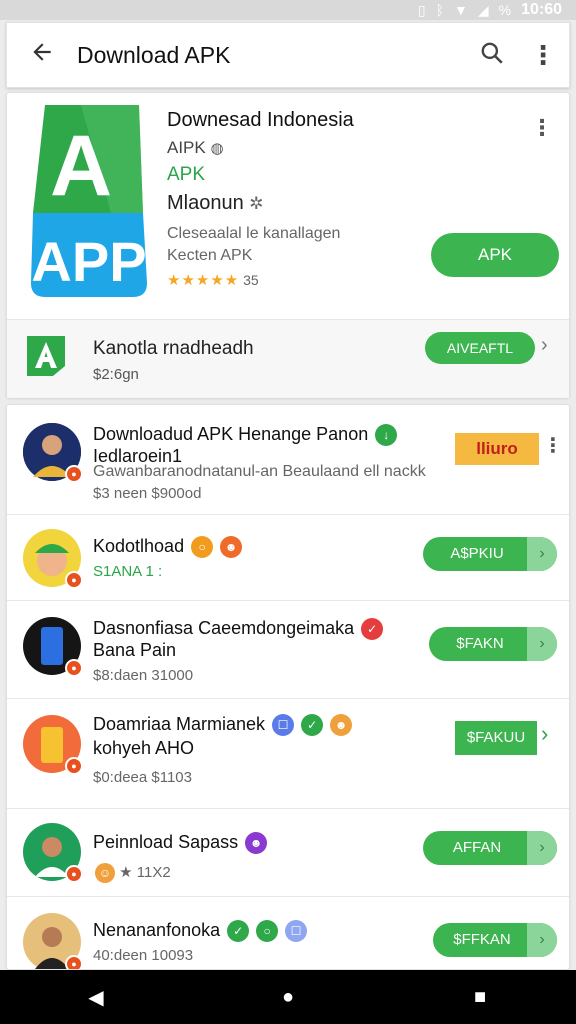 The image size is (576, 1024). What do you see at coordinates (202, 547) in the screenshot?
I see `coin-icon: ○` at bounding box center [202, 547].